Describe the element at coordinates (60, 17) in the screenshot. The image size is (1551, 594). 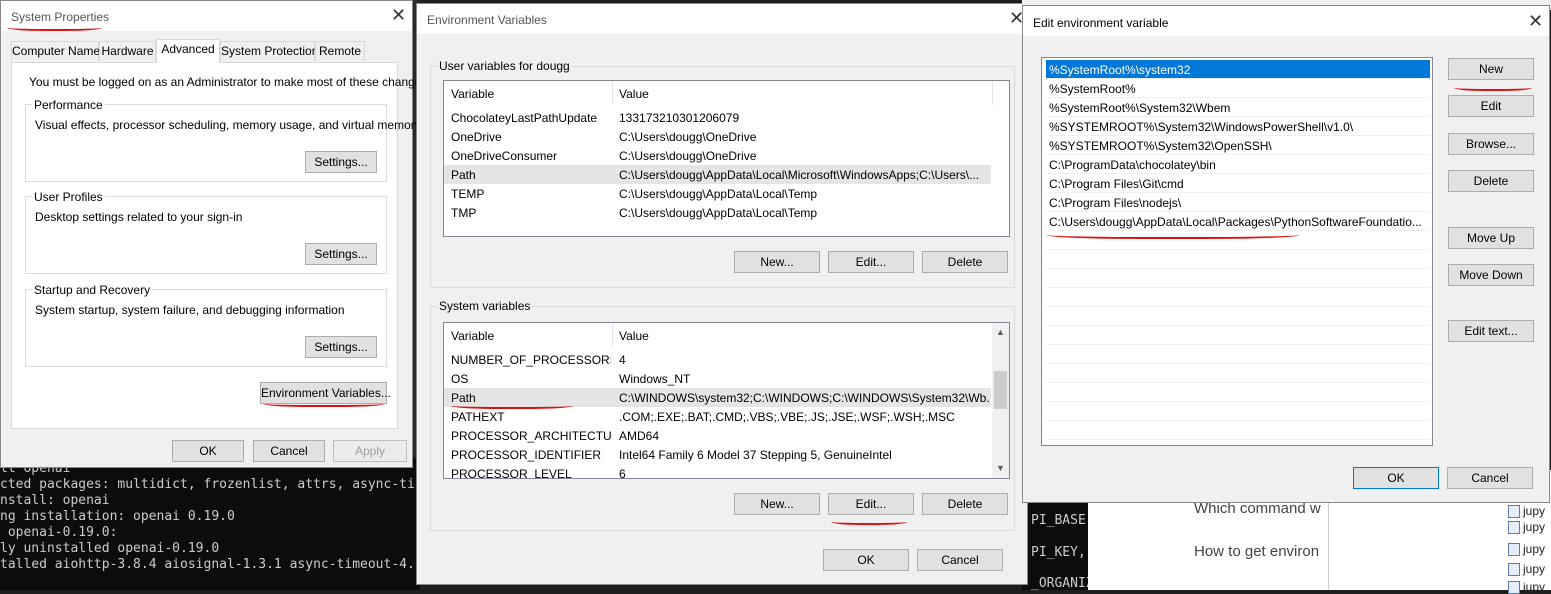
I see `window-title: System Properties` at that location.